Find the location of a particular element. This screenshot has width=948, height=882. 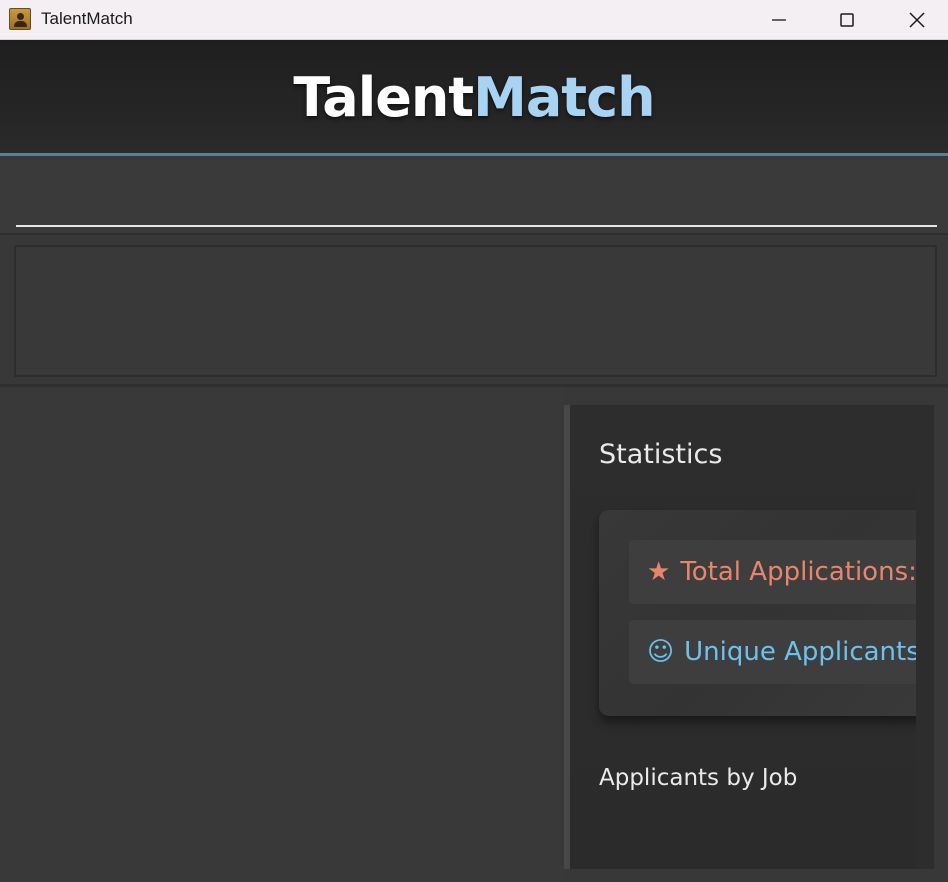

brand-part-talent: Talent is located at coordinates (383, 97).